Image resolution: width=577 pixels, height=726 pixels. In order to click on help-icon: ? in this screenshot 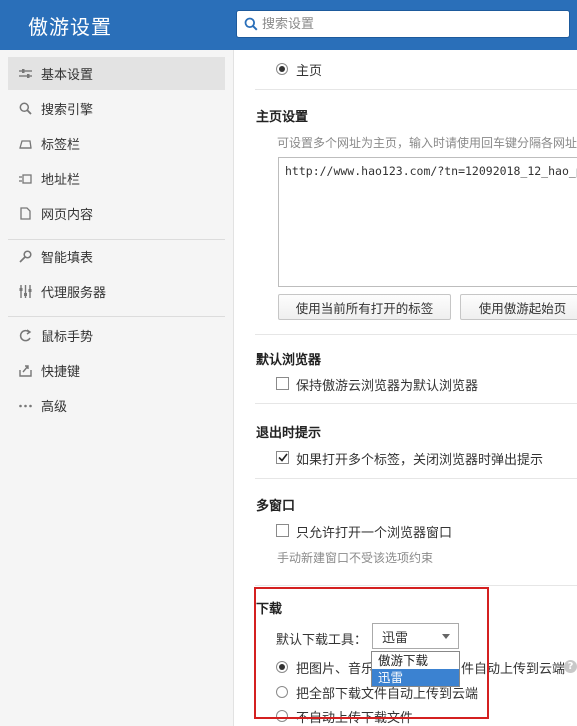, I will do `click(570, 666)`.